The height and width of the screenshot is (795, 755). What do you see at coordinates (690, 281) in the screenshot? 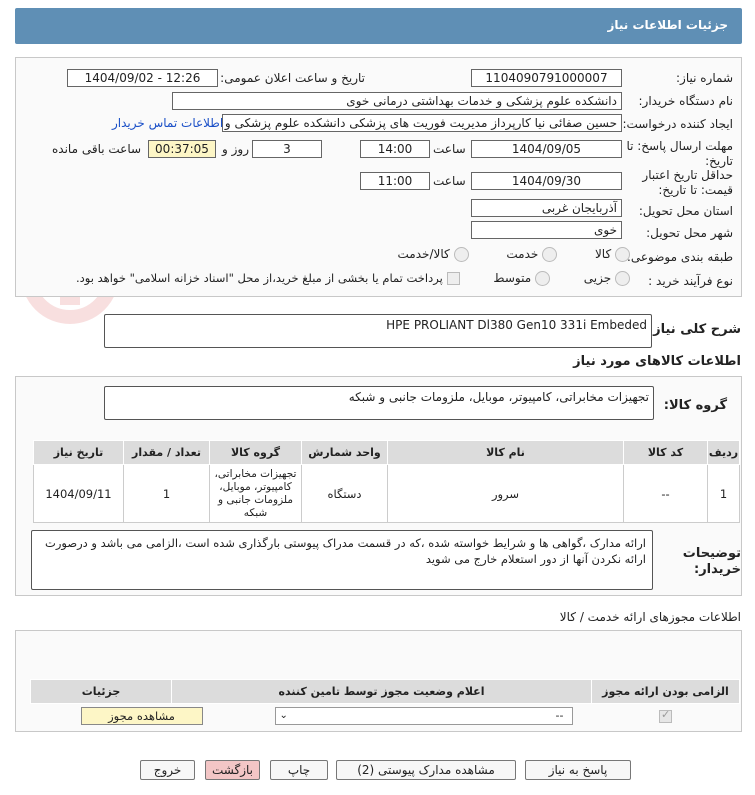
I see `process-label: نوع فرآیند خرید :` at bounding box center [690, 281].